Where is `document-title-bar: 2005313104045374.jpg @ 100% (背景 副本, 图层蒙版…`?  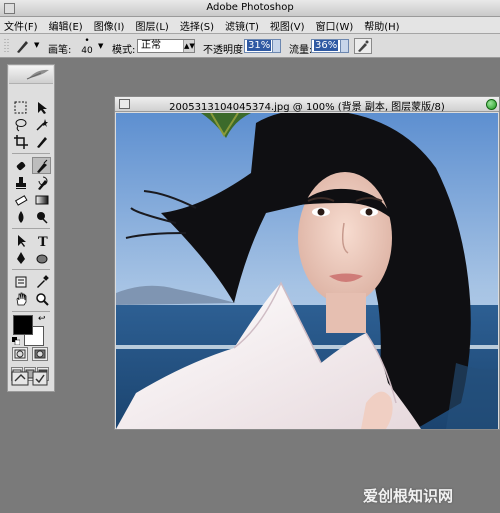 document-title-bar: 2005313104045374.jpg @ 100% (背景 副本, 图层蒙版… is located at coordinates (307, 105).